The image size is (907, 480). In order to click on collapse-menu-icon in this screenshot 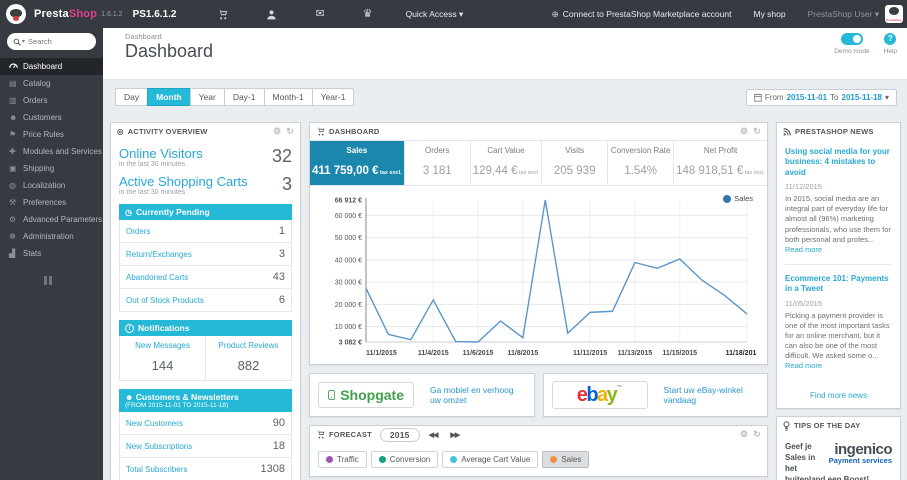, I will do `click(73, 280)`.